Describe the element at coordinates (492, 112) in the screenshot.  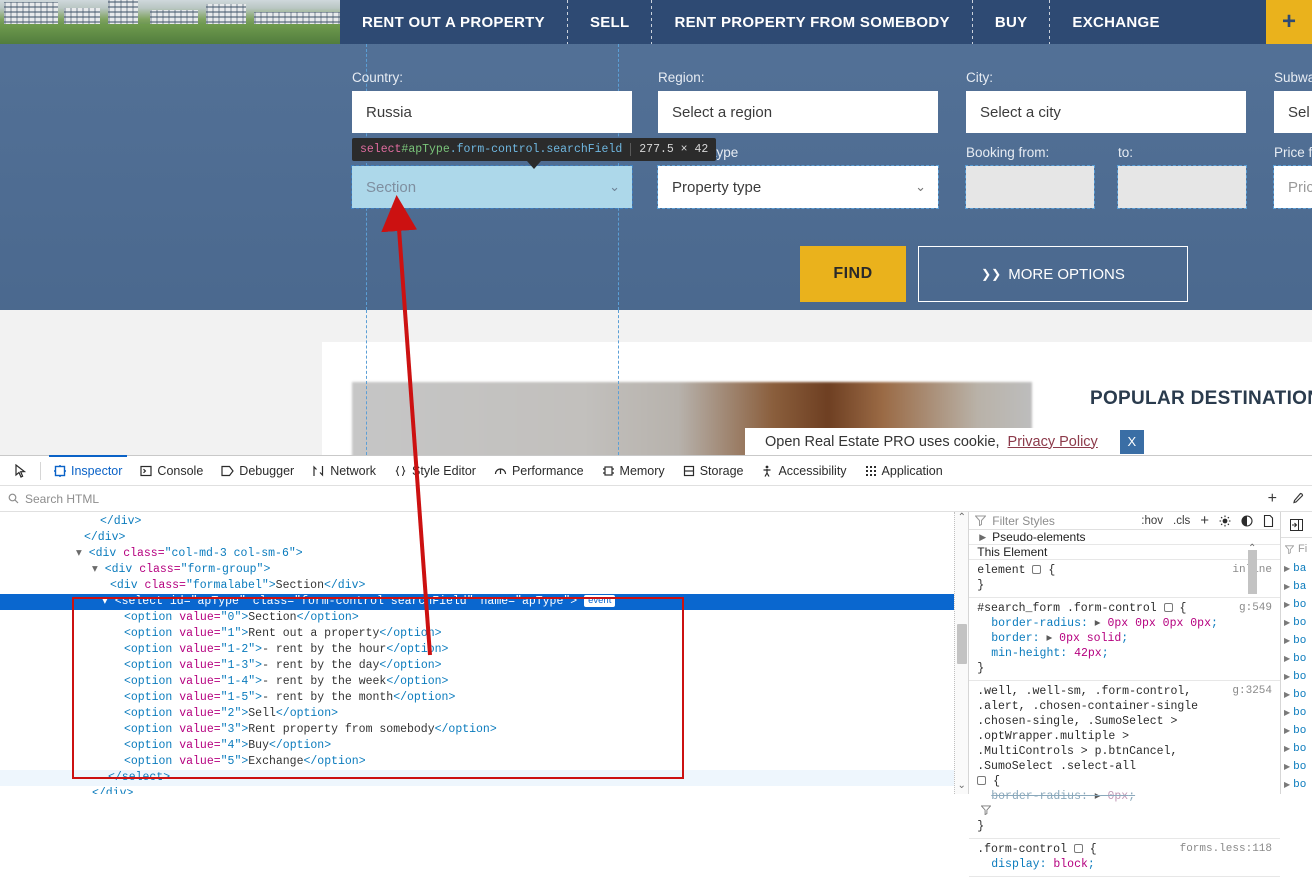
I see `country-select: Russia` at that location.